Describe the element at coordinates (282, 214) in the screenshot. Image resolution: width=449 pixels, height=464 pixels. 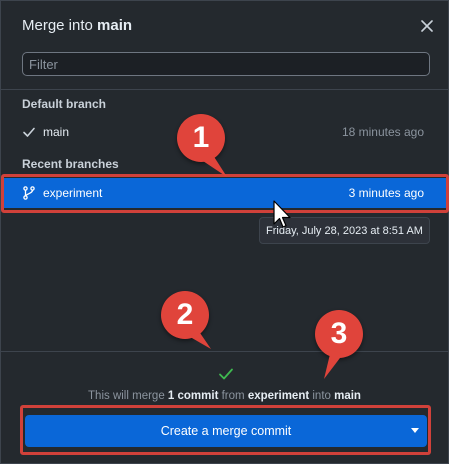
I see `mouse-cursor-icon` at that location.